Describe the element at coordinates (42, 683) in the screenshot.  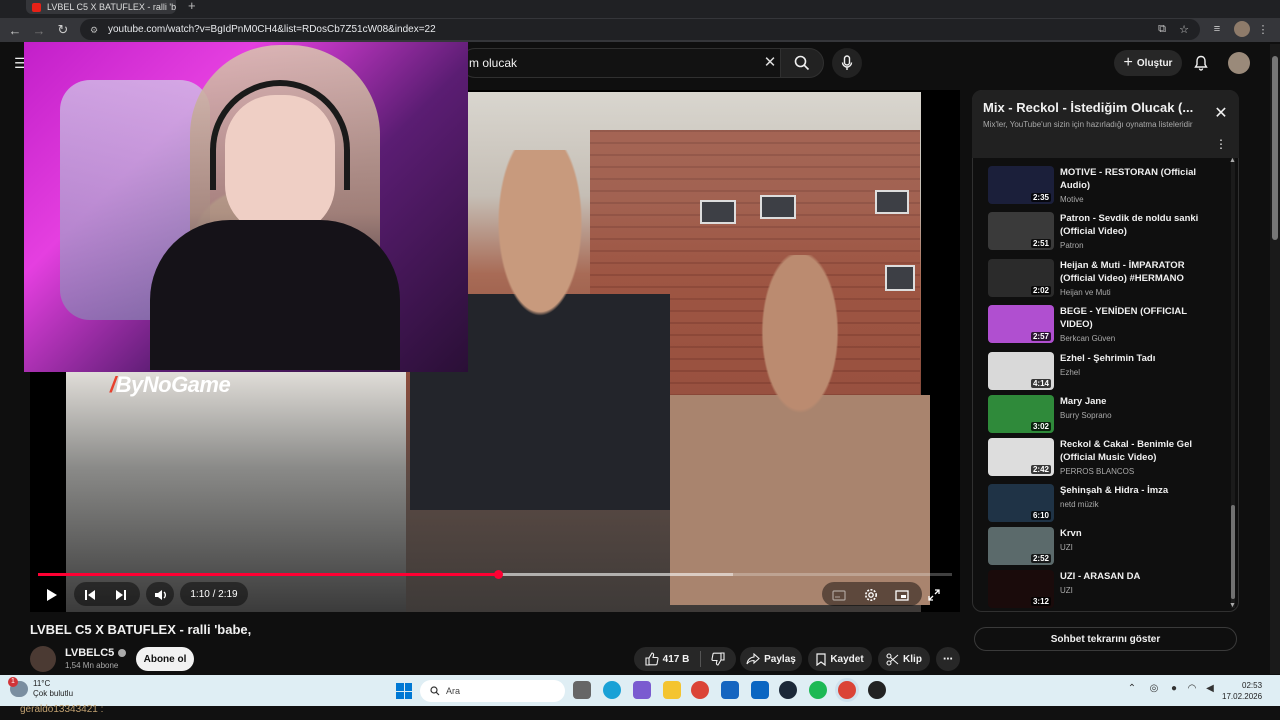
I see `weather-temperature: 11°C` at that location.